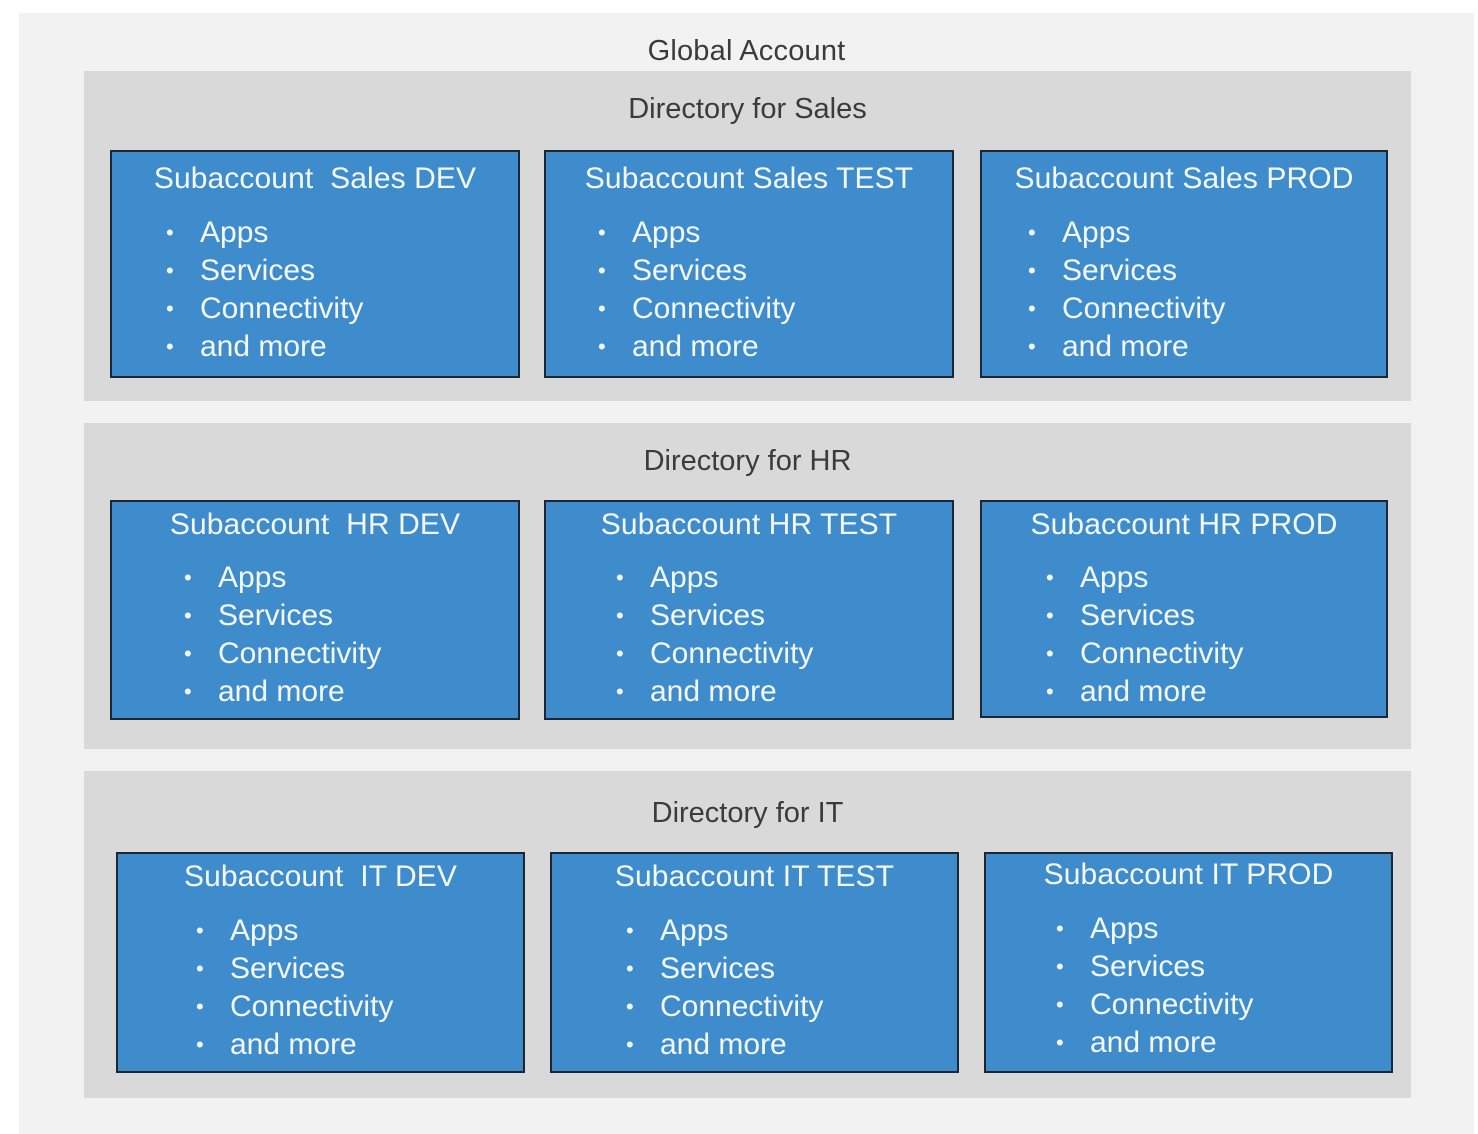 The height and width of the screenshot is (1134, 1478). What do you see at coordinates (749, 178) in the screenshot?
I see `subaccount-title: Subaccount Sales TEST` at bounding box center [749, 178].